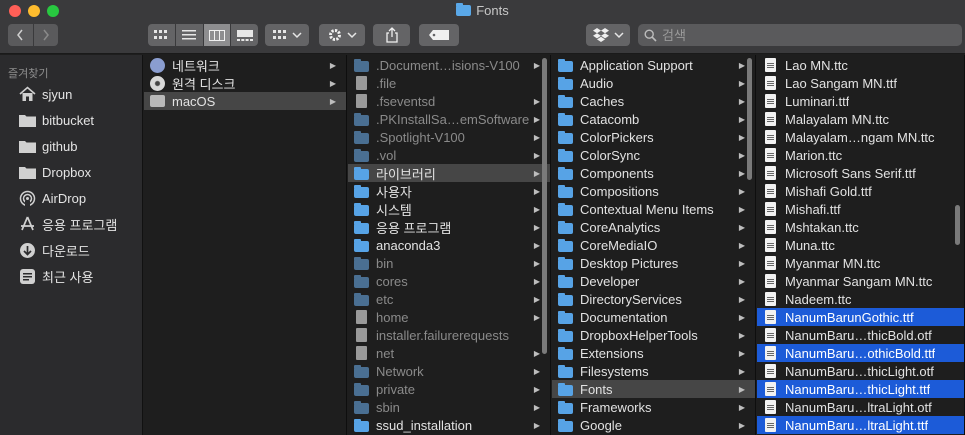 This screenshot has width=965, height=435. I want to click on file-row: .PKInstallSa…emSoftware ▶, so click(449, 119).